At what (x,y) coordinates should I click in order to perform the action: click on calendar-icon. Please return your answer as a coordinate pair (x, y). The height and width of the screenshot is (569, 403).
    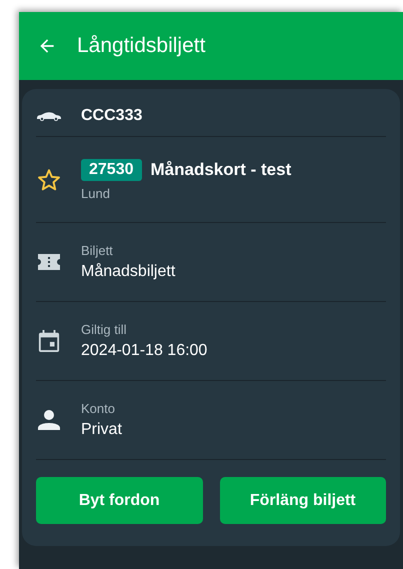
    Looking at the image, I should click on (49, 341).